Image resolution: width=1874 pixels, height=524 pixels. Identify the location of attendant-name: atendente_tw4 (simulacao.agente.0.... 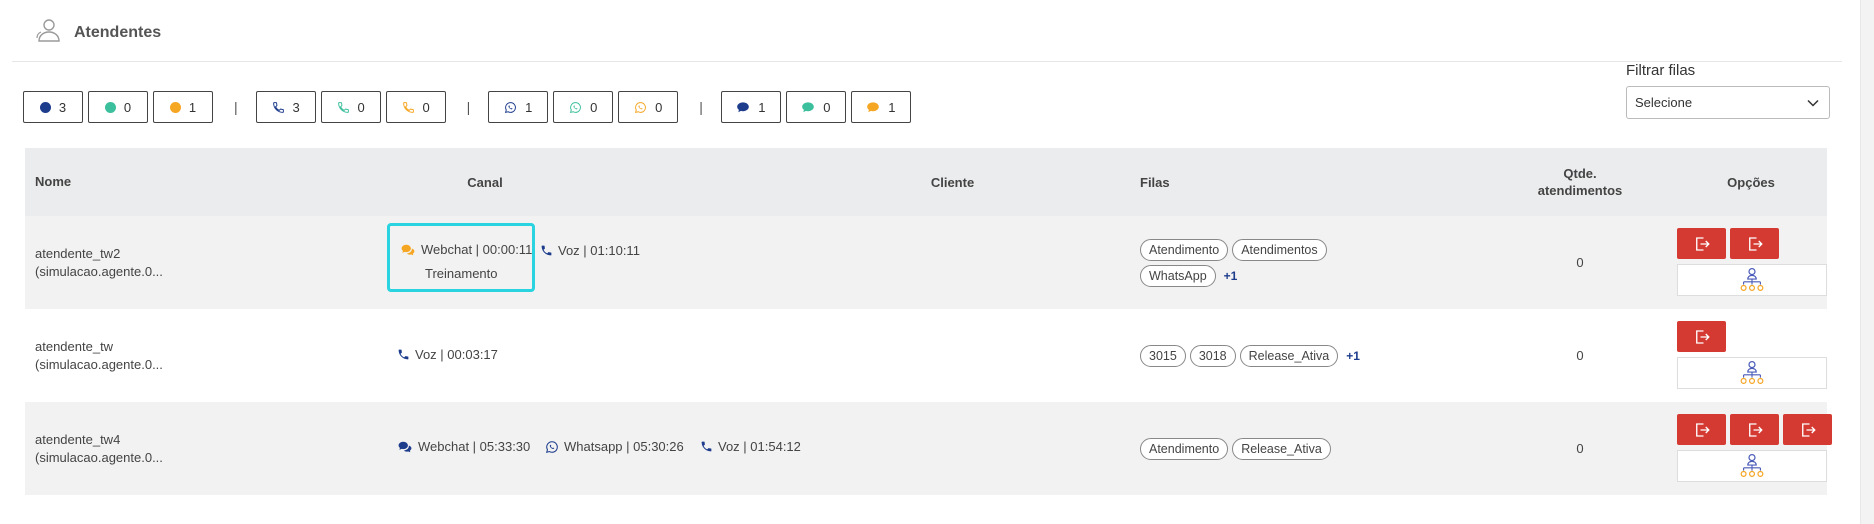
(99, 448).